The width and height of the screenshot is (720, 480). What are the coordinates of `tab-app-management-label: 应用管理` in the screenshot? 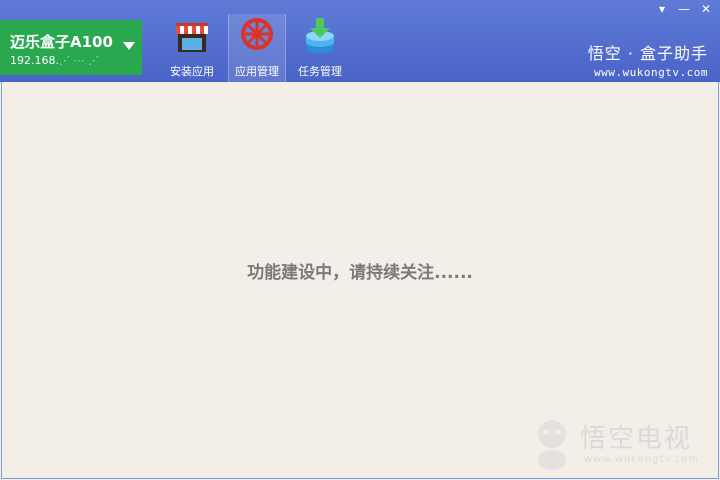 It's located at (257, 71).